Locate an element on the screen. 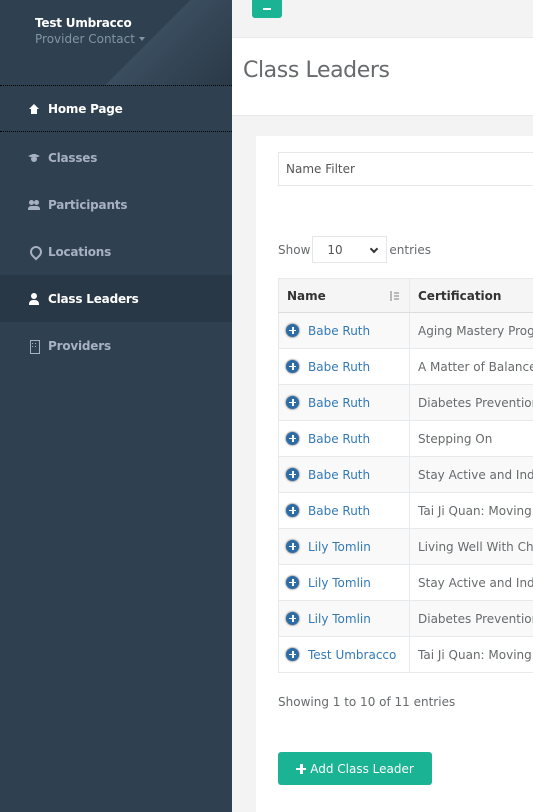  page-title: Class Leaders is located at coordinates (316, 70).